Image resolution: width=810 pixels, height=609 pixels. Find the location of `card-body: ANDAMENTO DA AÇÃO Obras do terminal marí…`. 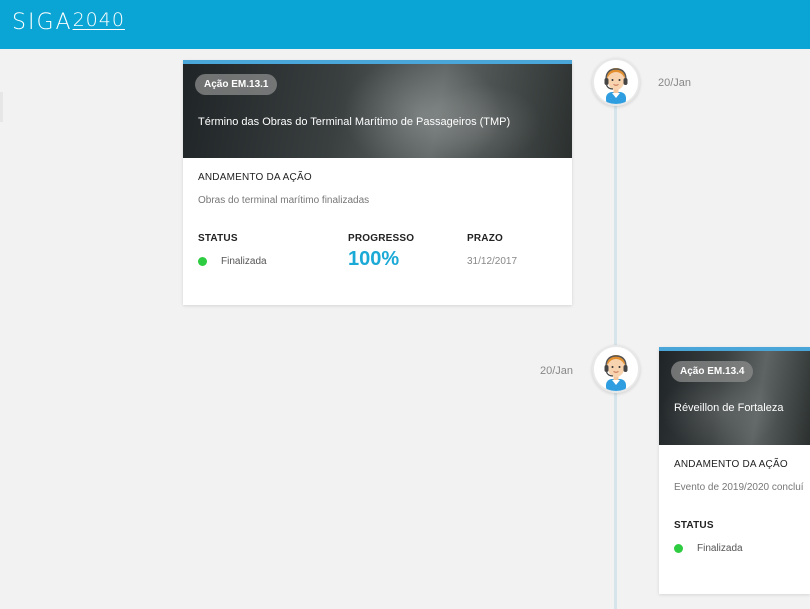

card-body: ANDAMENTO DA AÇÃO Obras do terminal marí… is located at coordinates (377, 238).